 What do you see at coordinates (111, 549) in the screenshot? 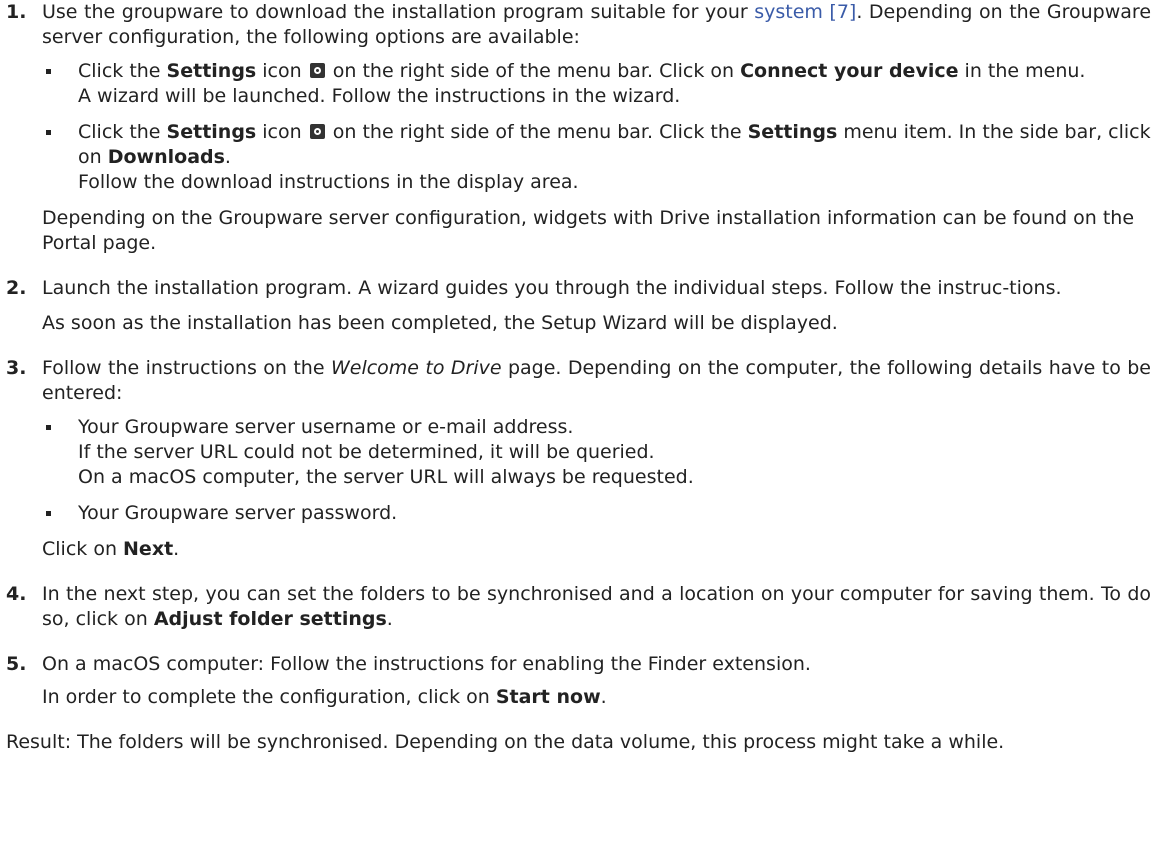
I see `step-note: Click on Next.` at bounding box center [111, 549].